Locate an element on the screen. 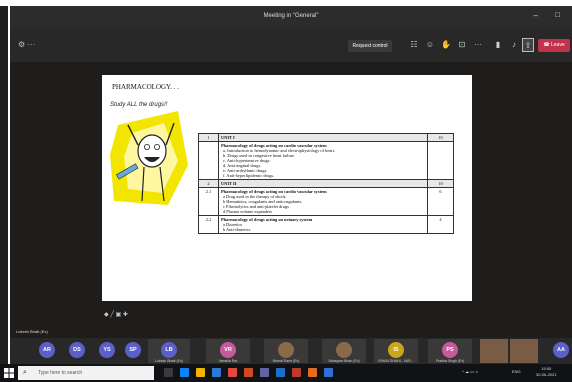 The width and height of the screenshot is (572, 382). row-hours: 6 is located at coordinates (440, 201).